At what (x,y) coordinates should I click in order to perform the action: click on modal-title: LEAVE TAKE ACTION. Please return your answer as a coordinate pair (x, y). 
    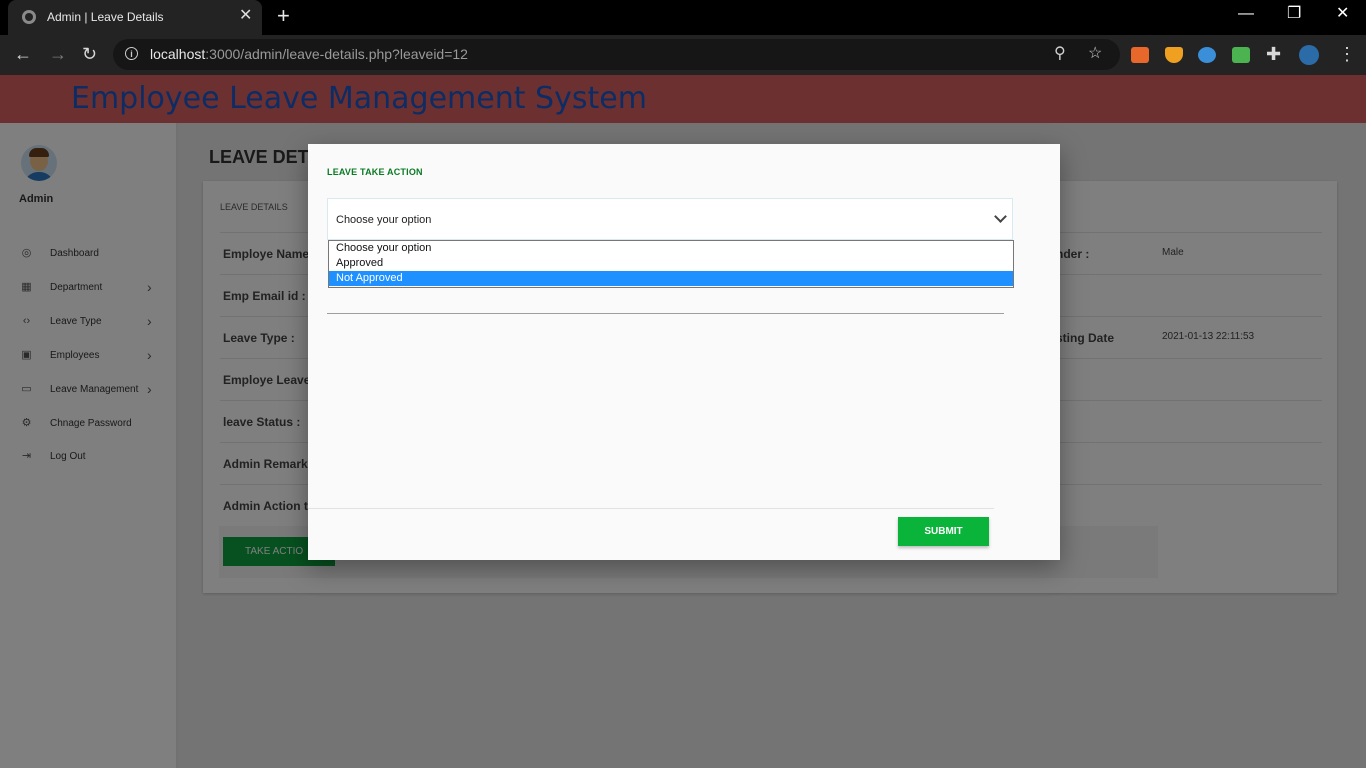
    Looking at the image, I should click on (375, 172).